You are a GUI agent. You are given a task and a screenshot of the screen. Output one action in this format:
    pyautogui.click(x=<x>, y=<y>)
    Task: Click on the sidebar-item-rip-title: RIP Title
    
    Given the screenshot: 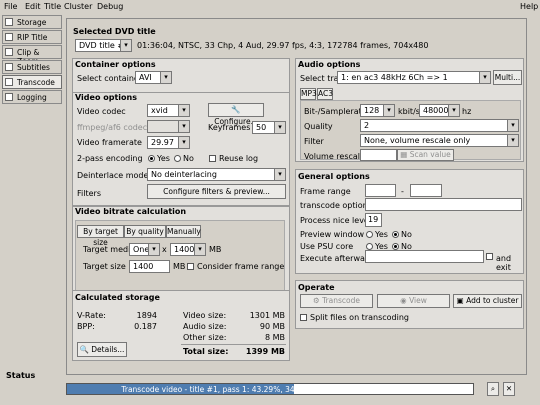 What is the action you would take?
    pyautogui.click(x=32, y=37)
    